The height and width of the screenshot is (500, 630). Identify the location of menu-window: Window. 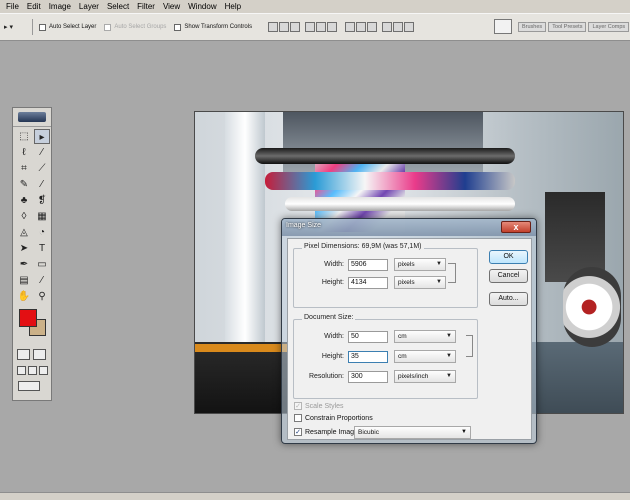
(202, 6).